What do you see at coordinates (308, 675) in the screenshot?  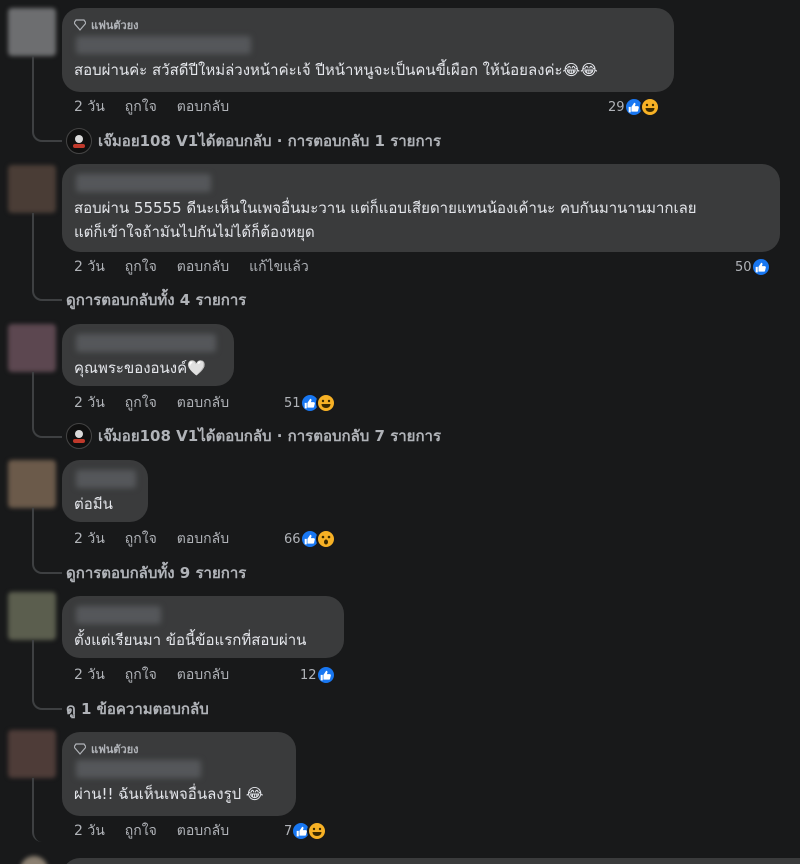 I see `reaction-count: 12` at bounding box center [308, 675].